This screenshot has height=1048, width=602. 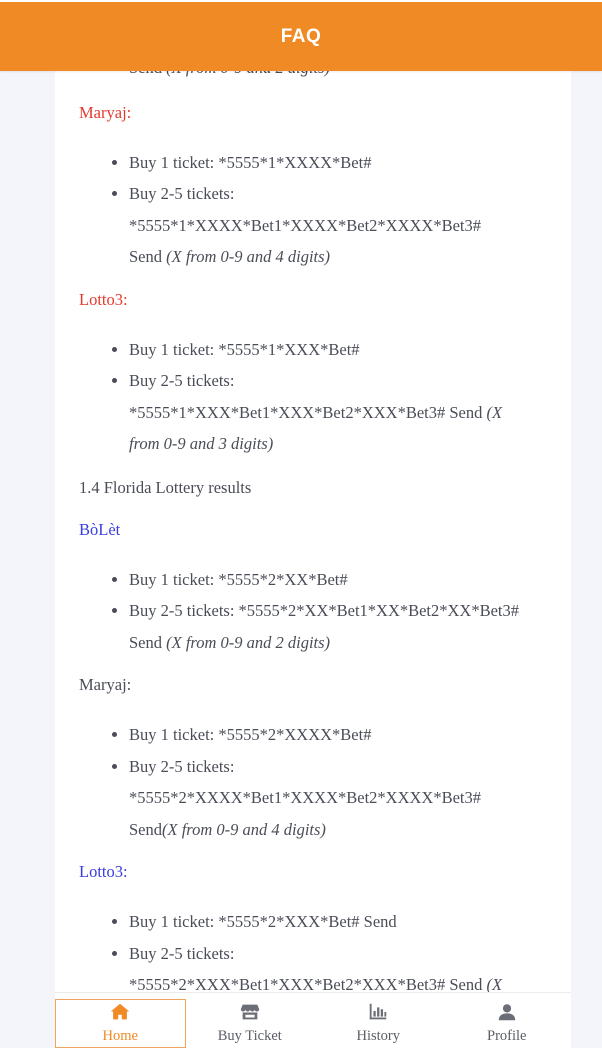 I want to click on list-item: Buy 1 ticket: *5555*2*XXXX*Bet#, so click(x=314, y=735).